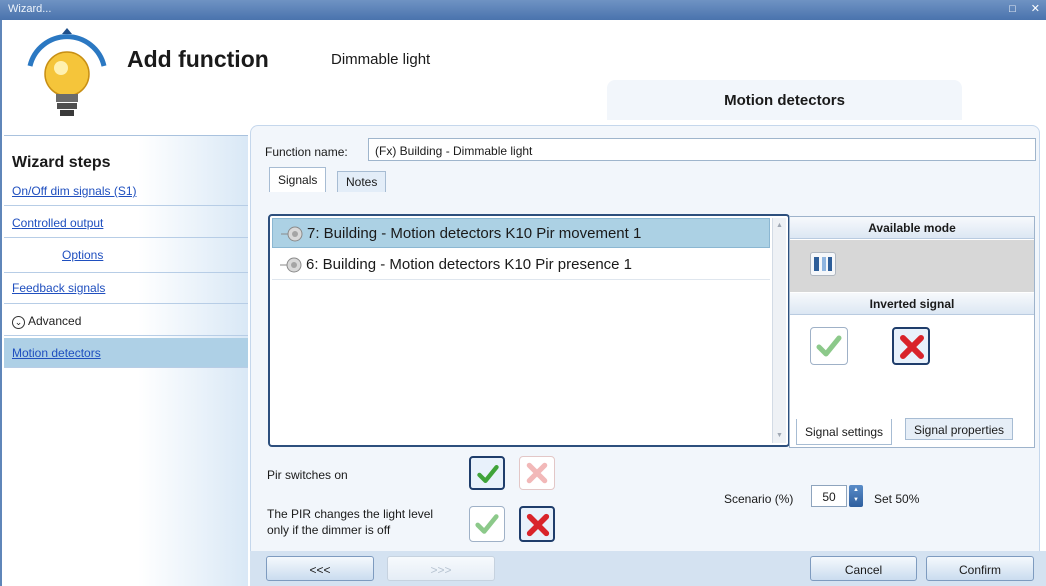  What do you see at coordinates (126, 223) in the screenshot?
I see `step-controlled-output: Controlled output` at bounding box center [126, 223].